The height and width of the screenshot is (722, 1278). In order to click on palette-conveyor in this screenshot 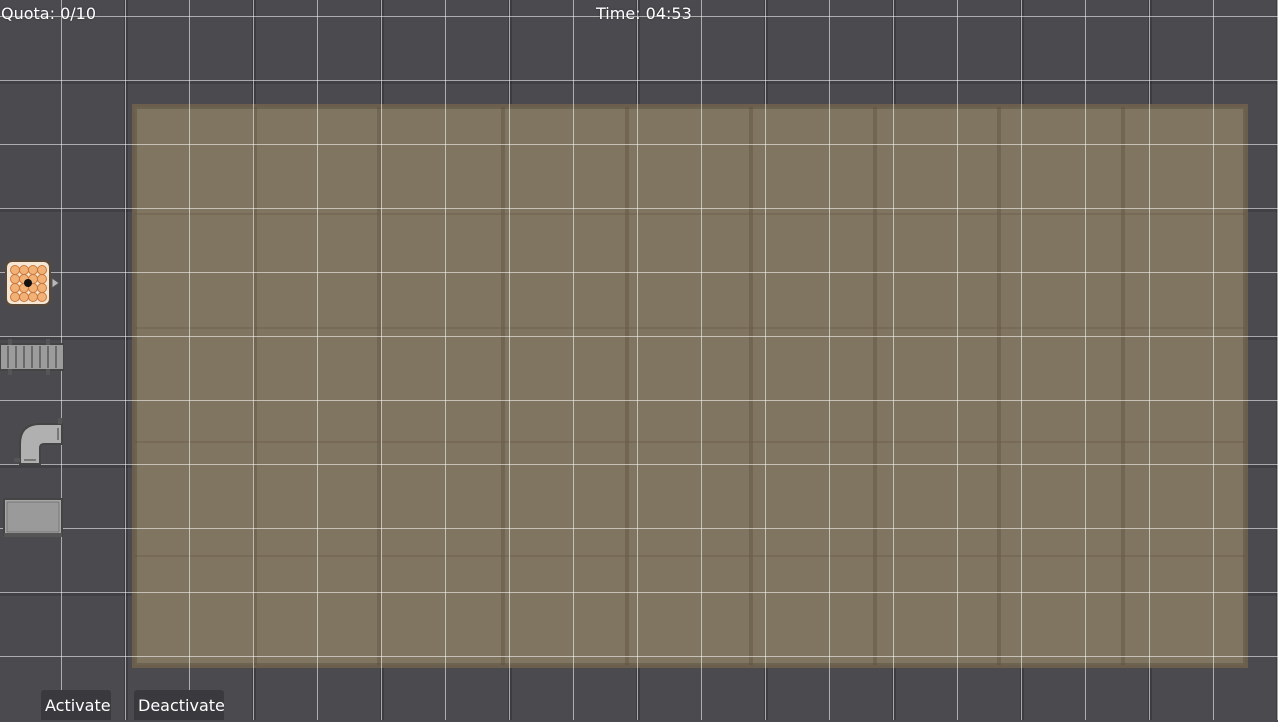, I will do `click(32, 357)`.